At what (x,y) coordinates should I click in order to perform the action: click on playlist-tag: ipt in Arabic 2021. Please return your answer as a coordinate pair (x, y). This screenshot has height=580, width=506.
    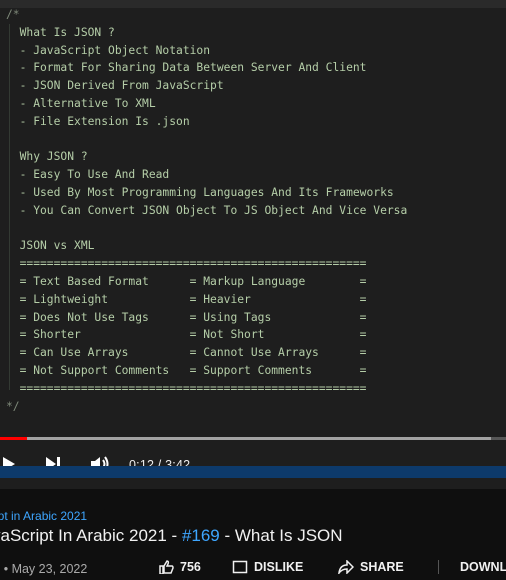
    Looking at the image, I should click on (43, 516).